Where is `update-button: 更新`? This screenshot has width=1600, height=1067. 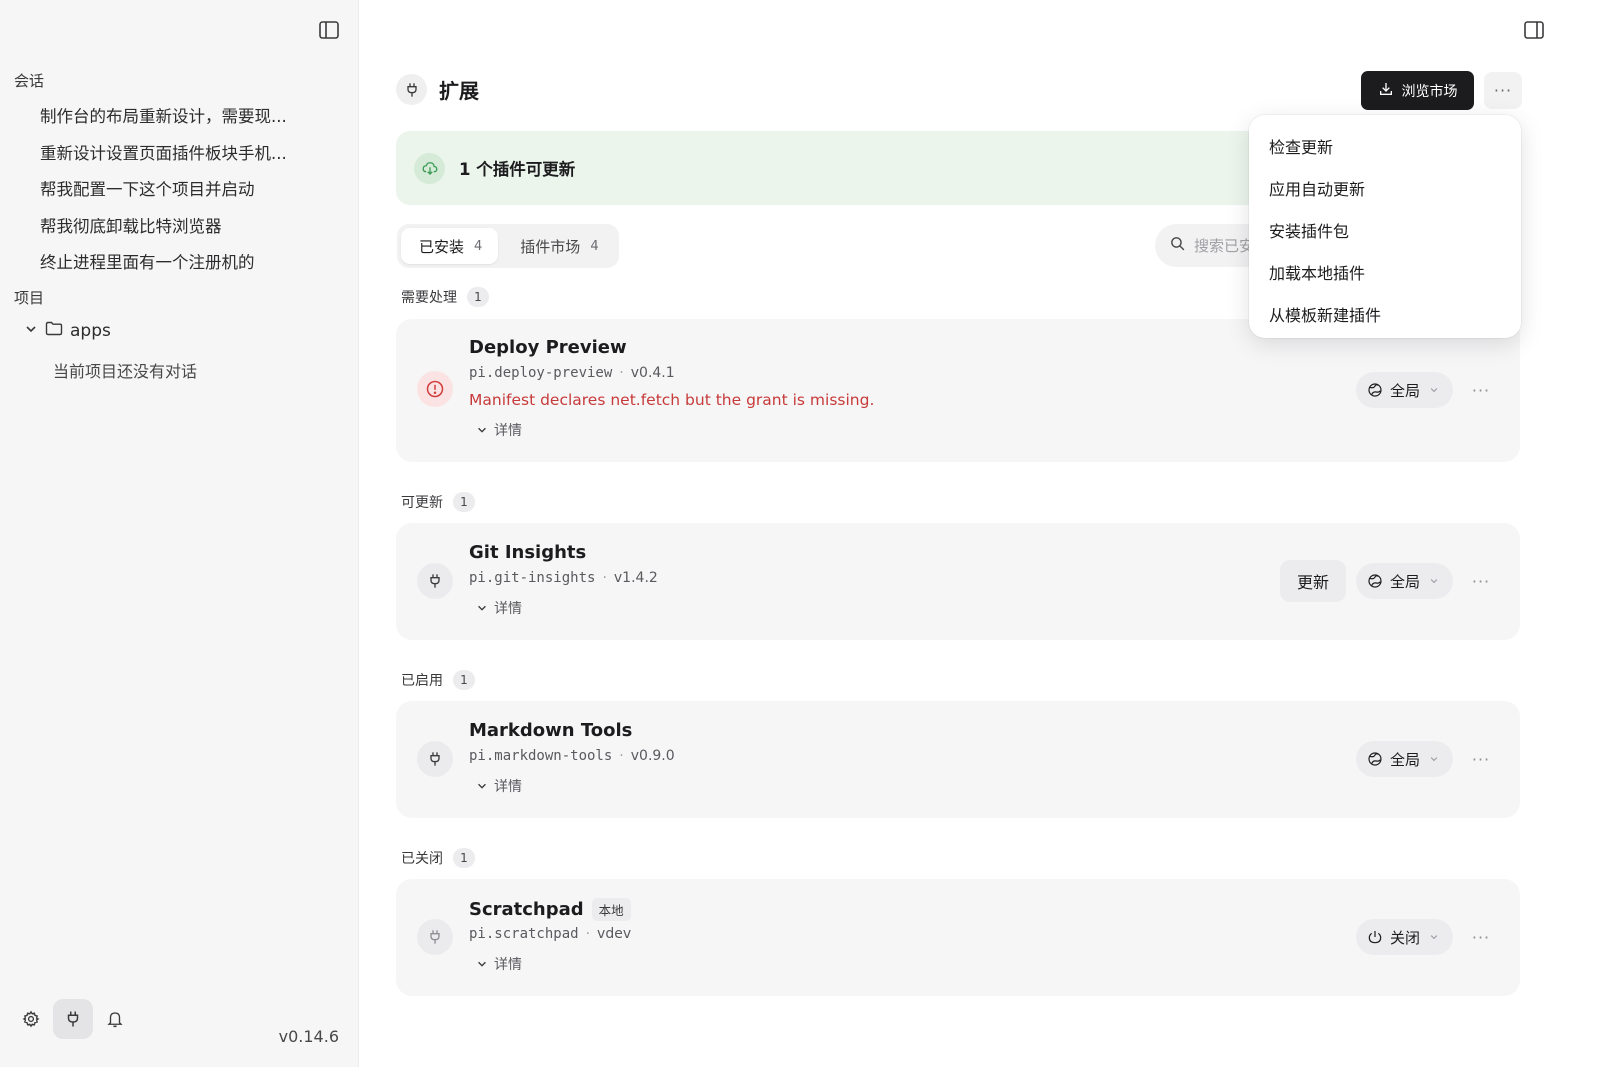
update-button: 更新 is located at coordinates (1313, 581).